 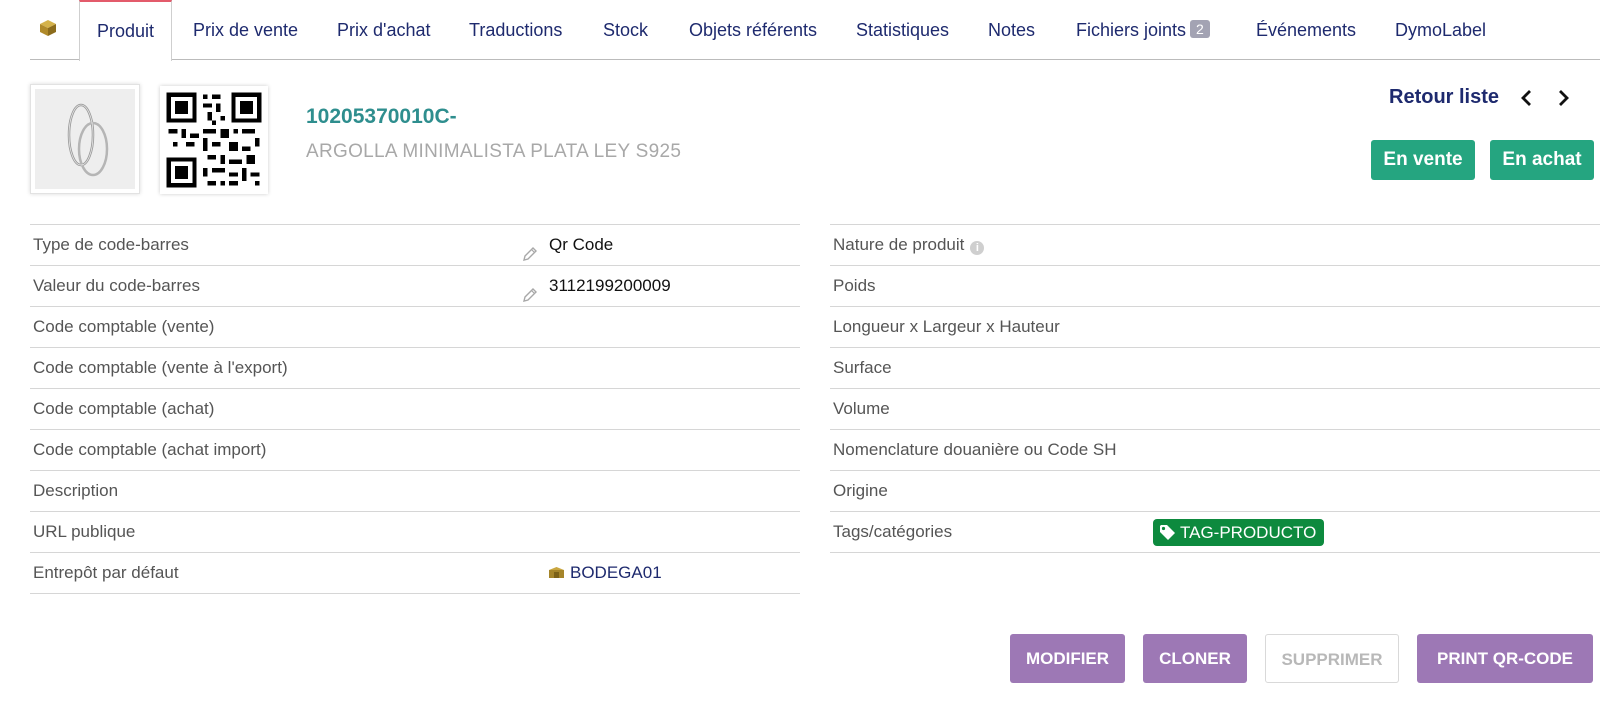 I want to click on field-label: Valeur du code-barres, so click(x=116, y=285).